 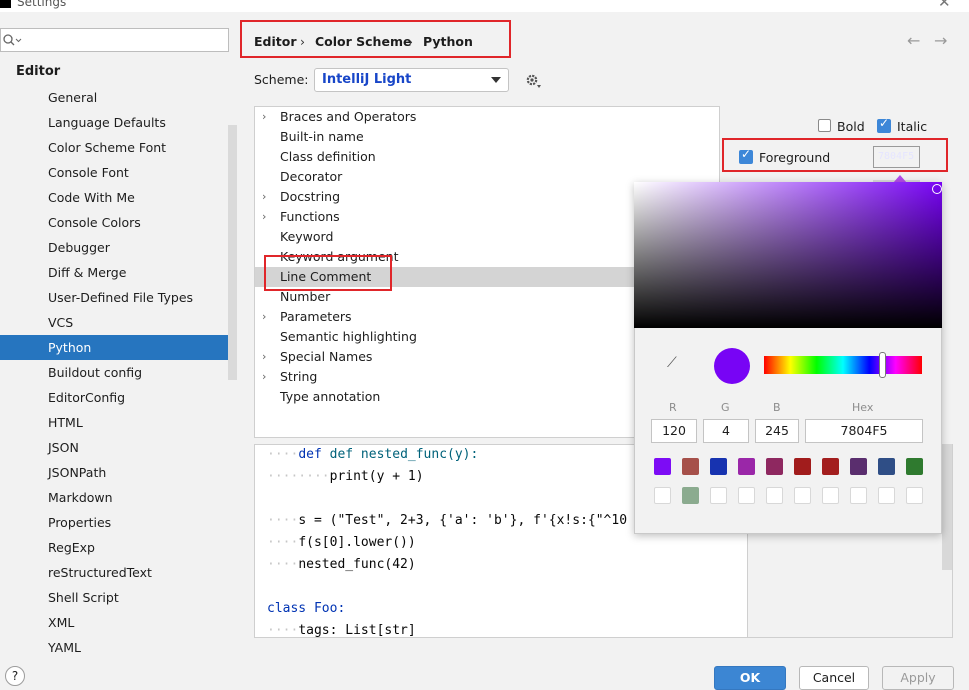 I want to click on options-scrollbar, so click(x=947, y=507).